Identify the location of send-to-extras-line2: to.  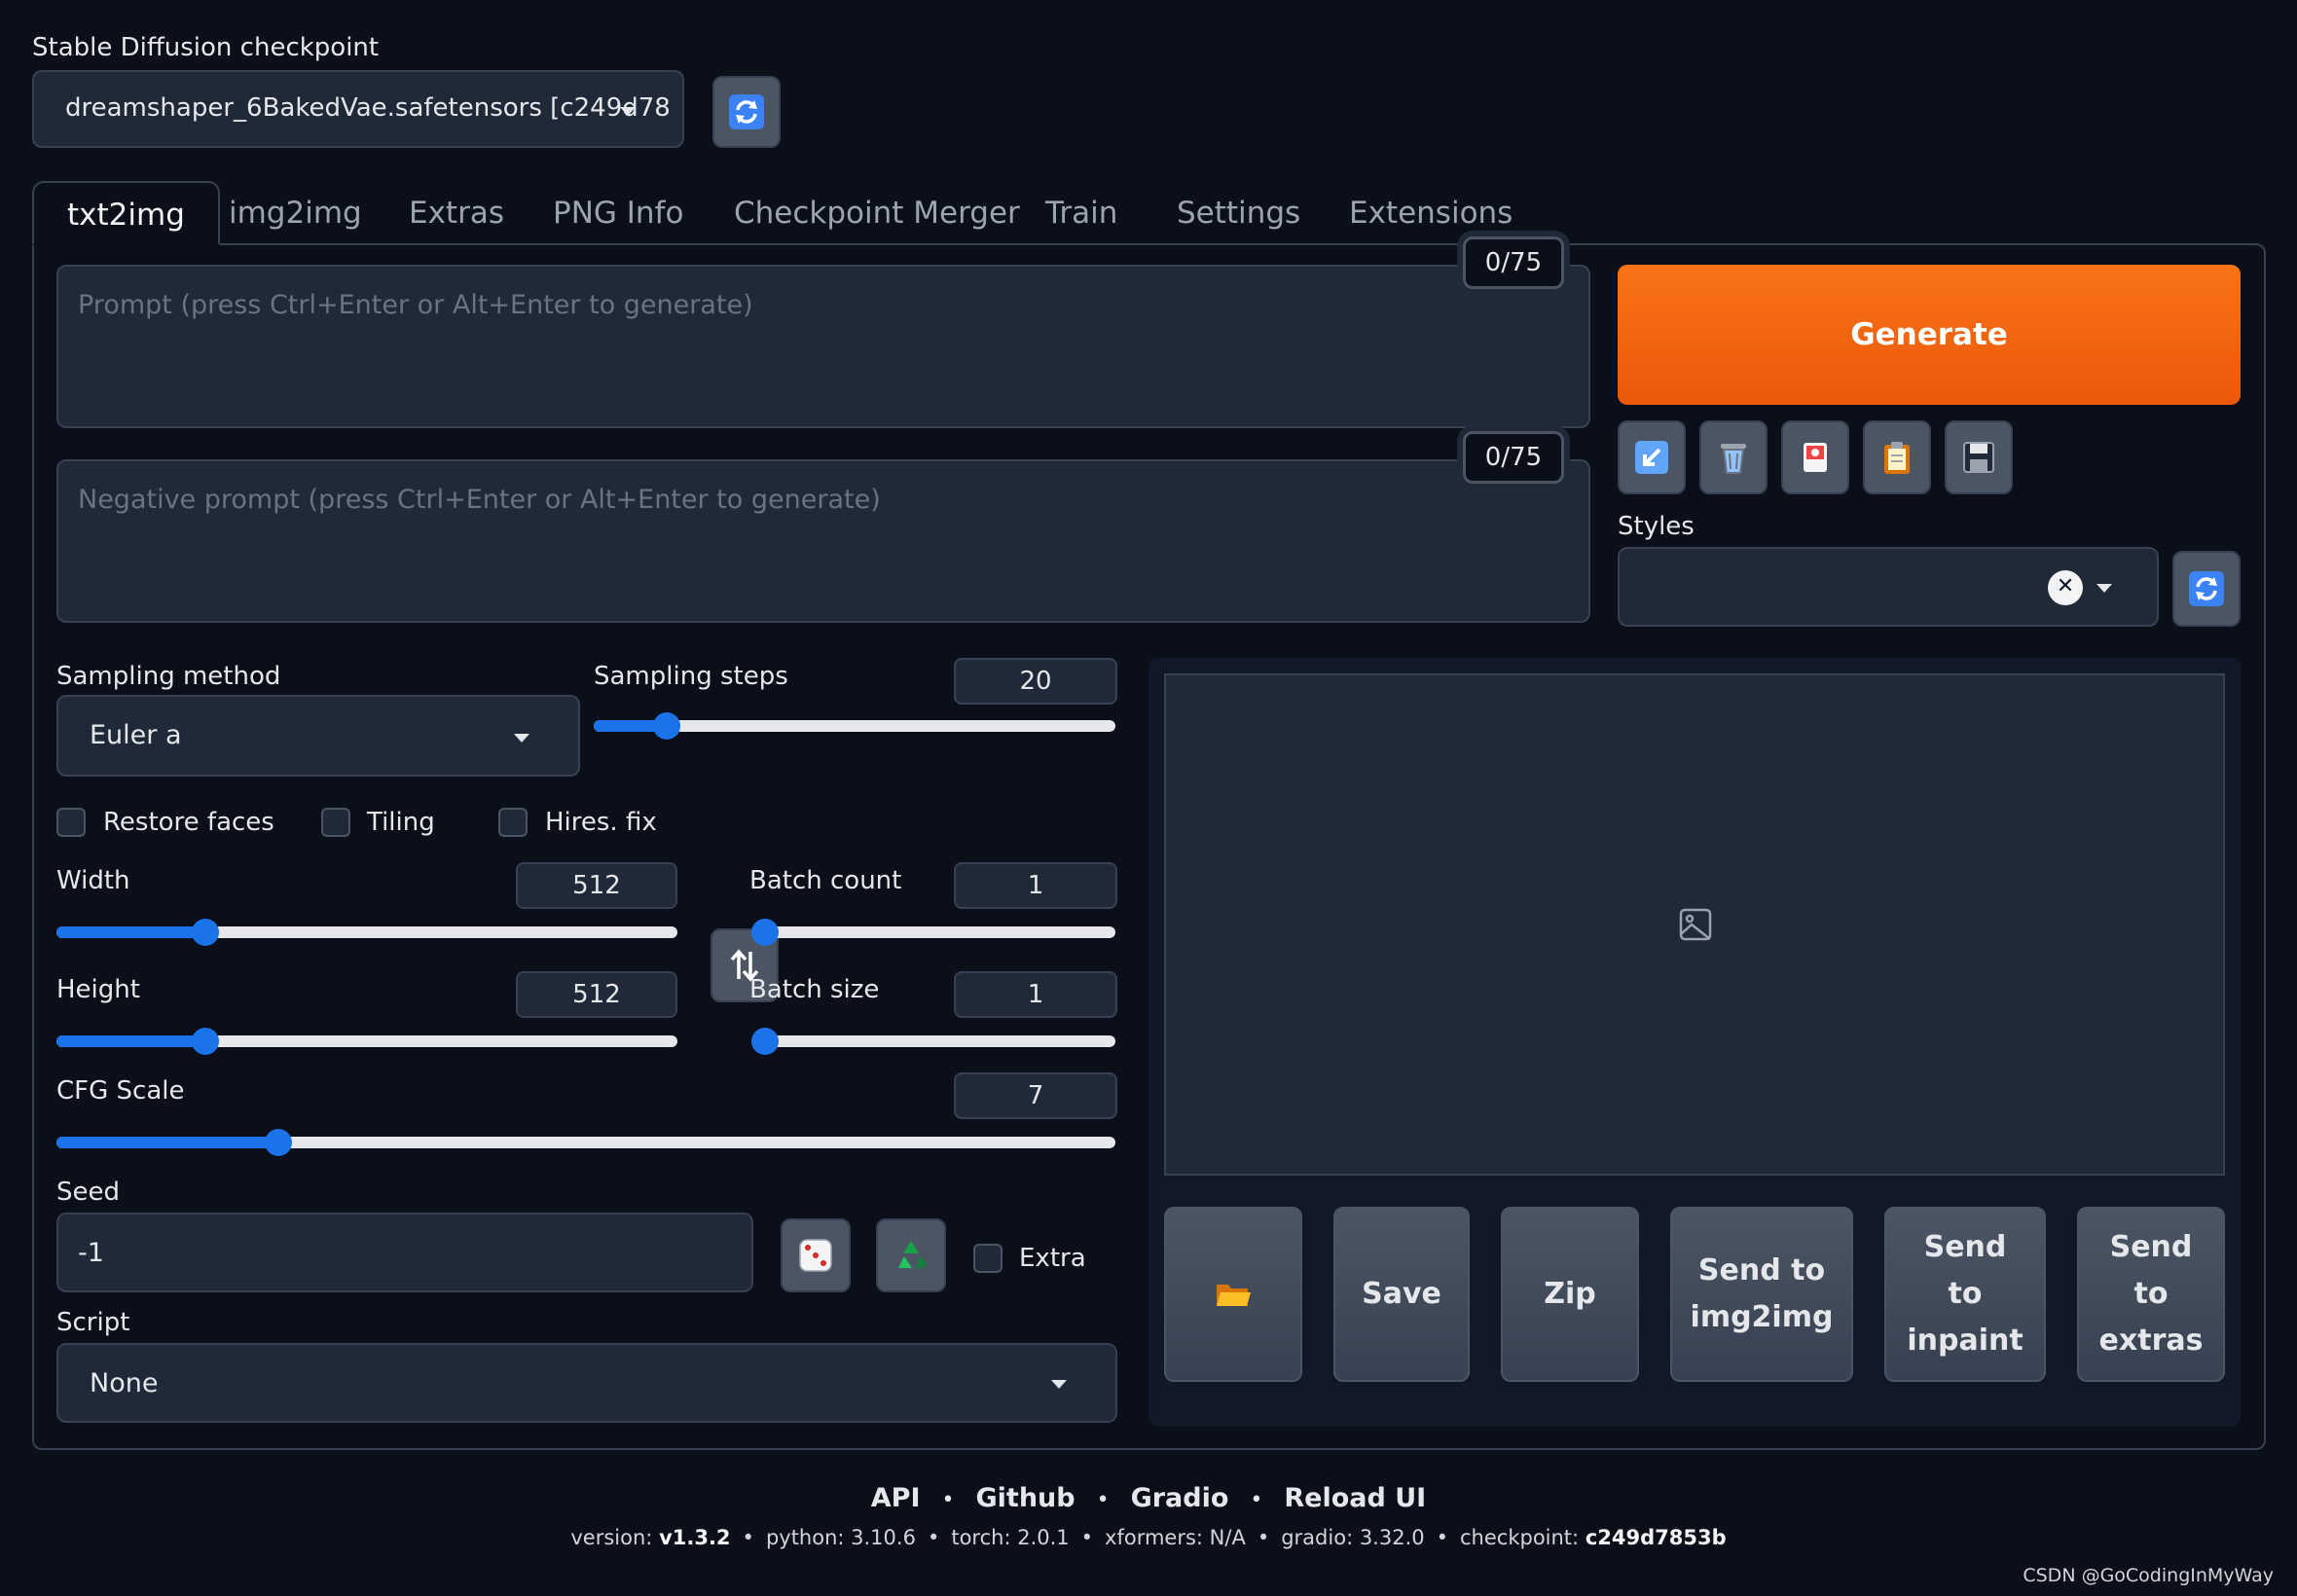
(2151, 1294).